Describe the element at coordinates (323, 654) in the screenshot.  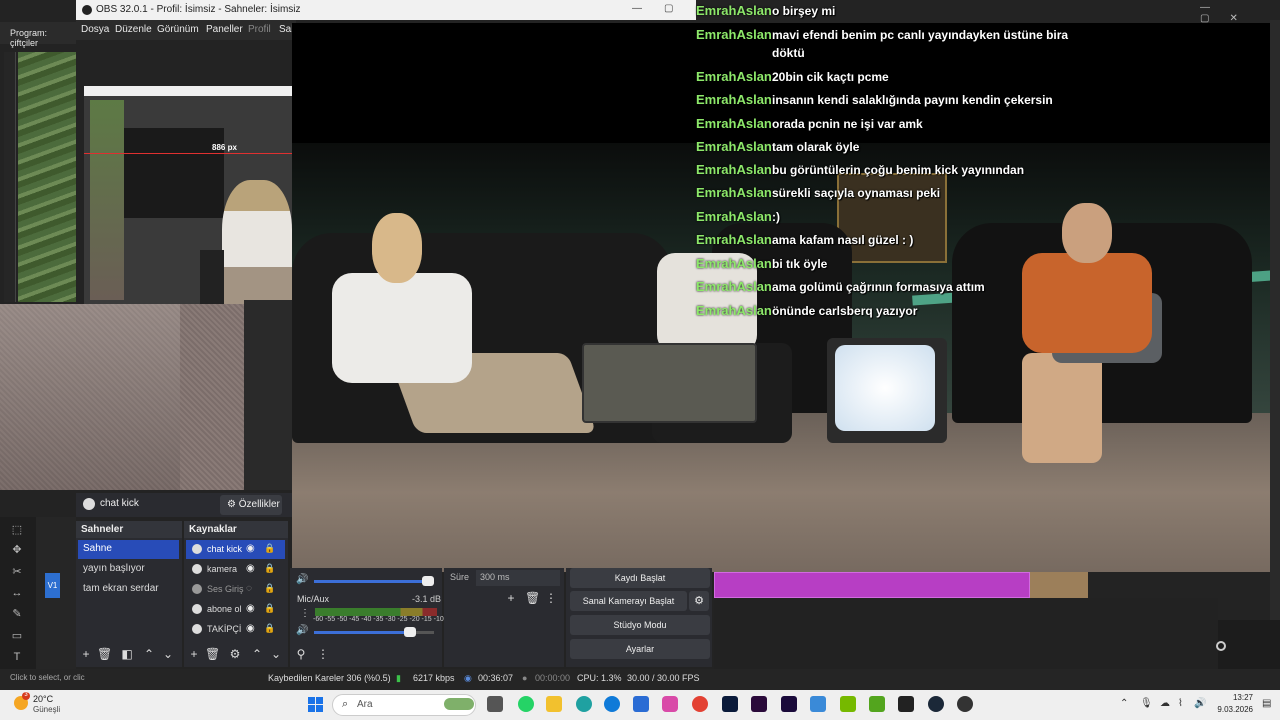
I see `mixer-more-icon: ⋮` at that location.